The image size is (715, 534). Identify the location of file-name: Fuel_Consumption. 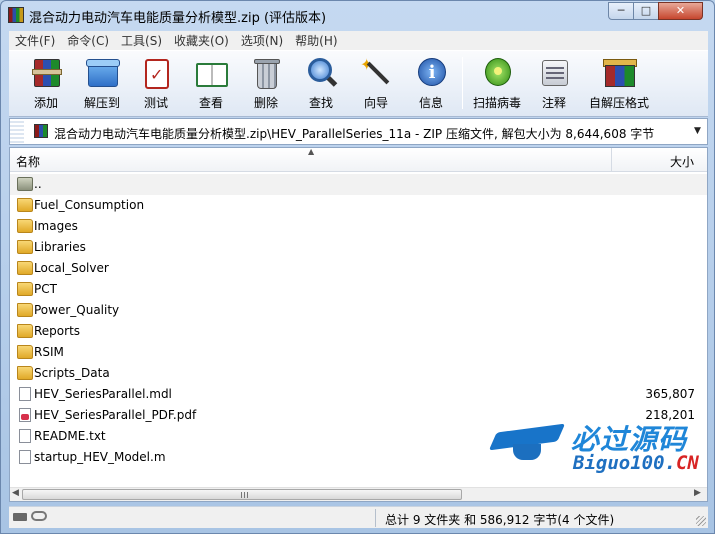
(89, 205).